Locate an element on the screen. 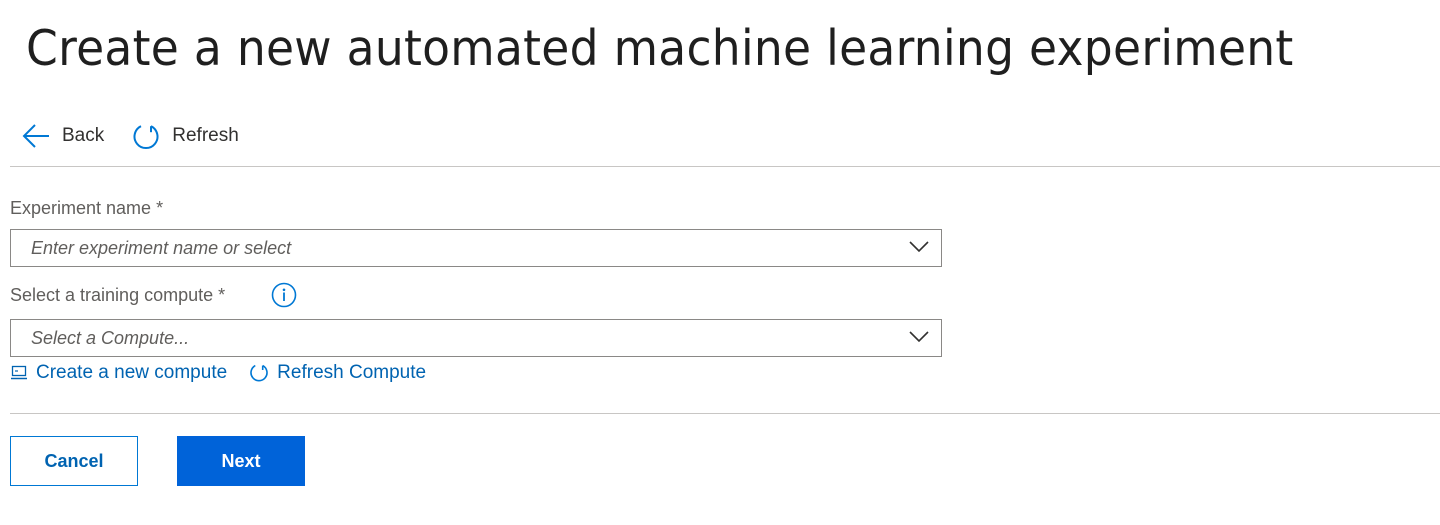  create-compute-link: Create a new compute is located at coordinates (118, 373).